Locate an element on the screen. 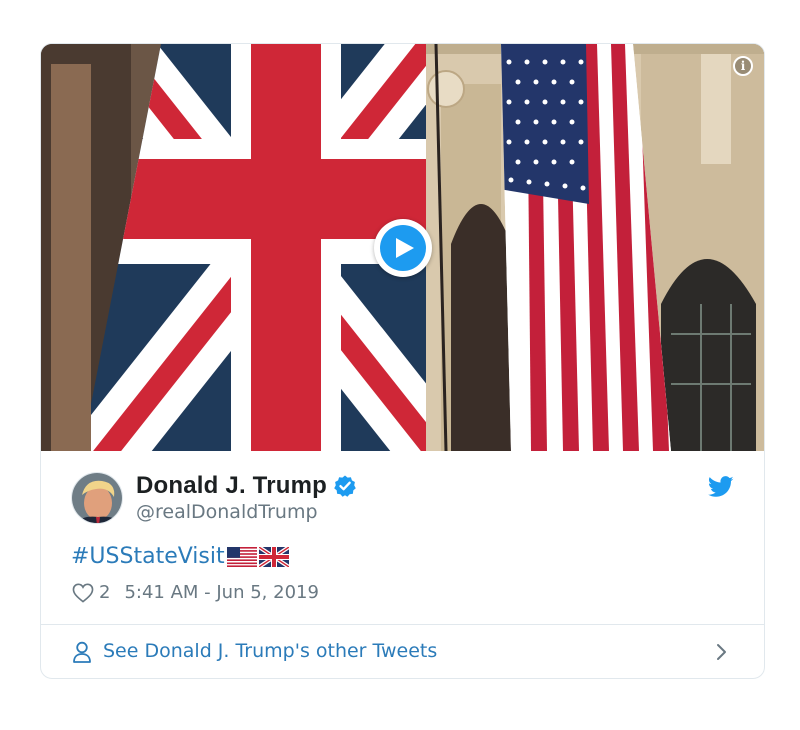 The width and height of the screenshot is (800, 730). twitter-bird-icon is located at coordinates (721, 487).